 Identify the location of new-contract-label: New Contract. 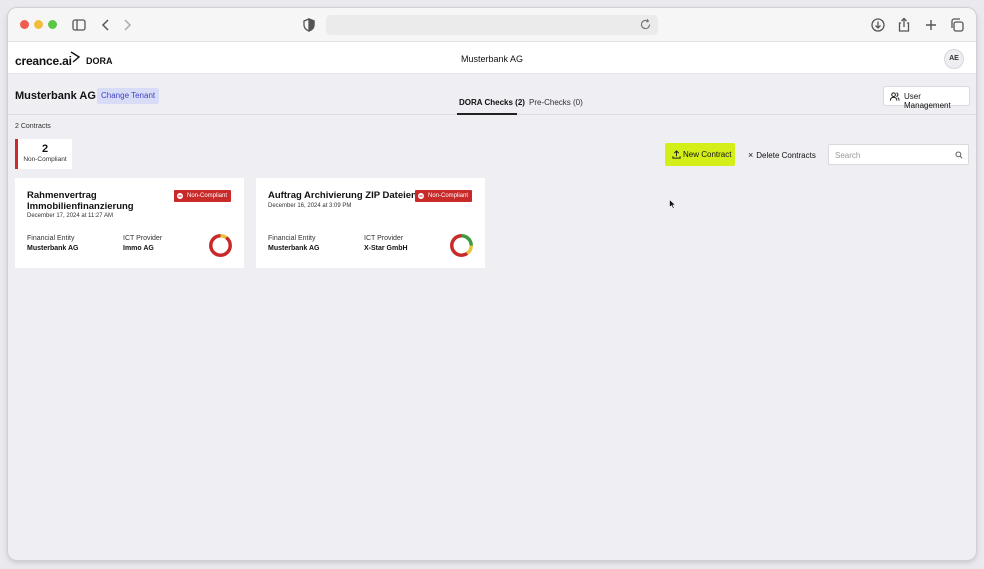
(707, 154).